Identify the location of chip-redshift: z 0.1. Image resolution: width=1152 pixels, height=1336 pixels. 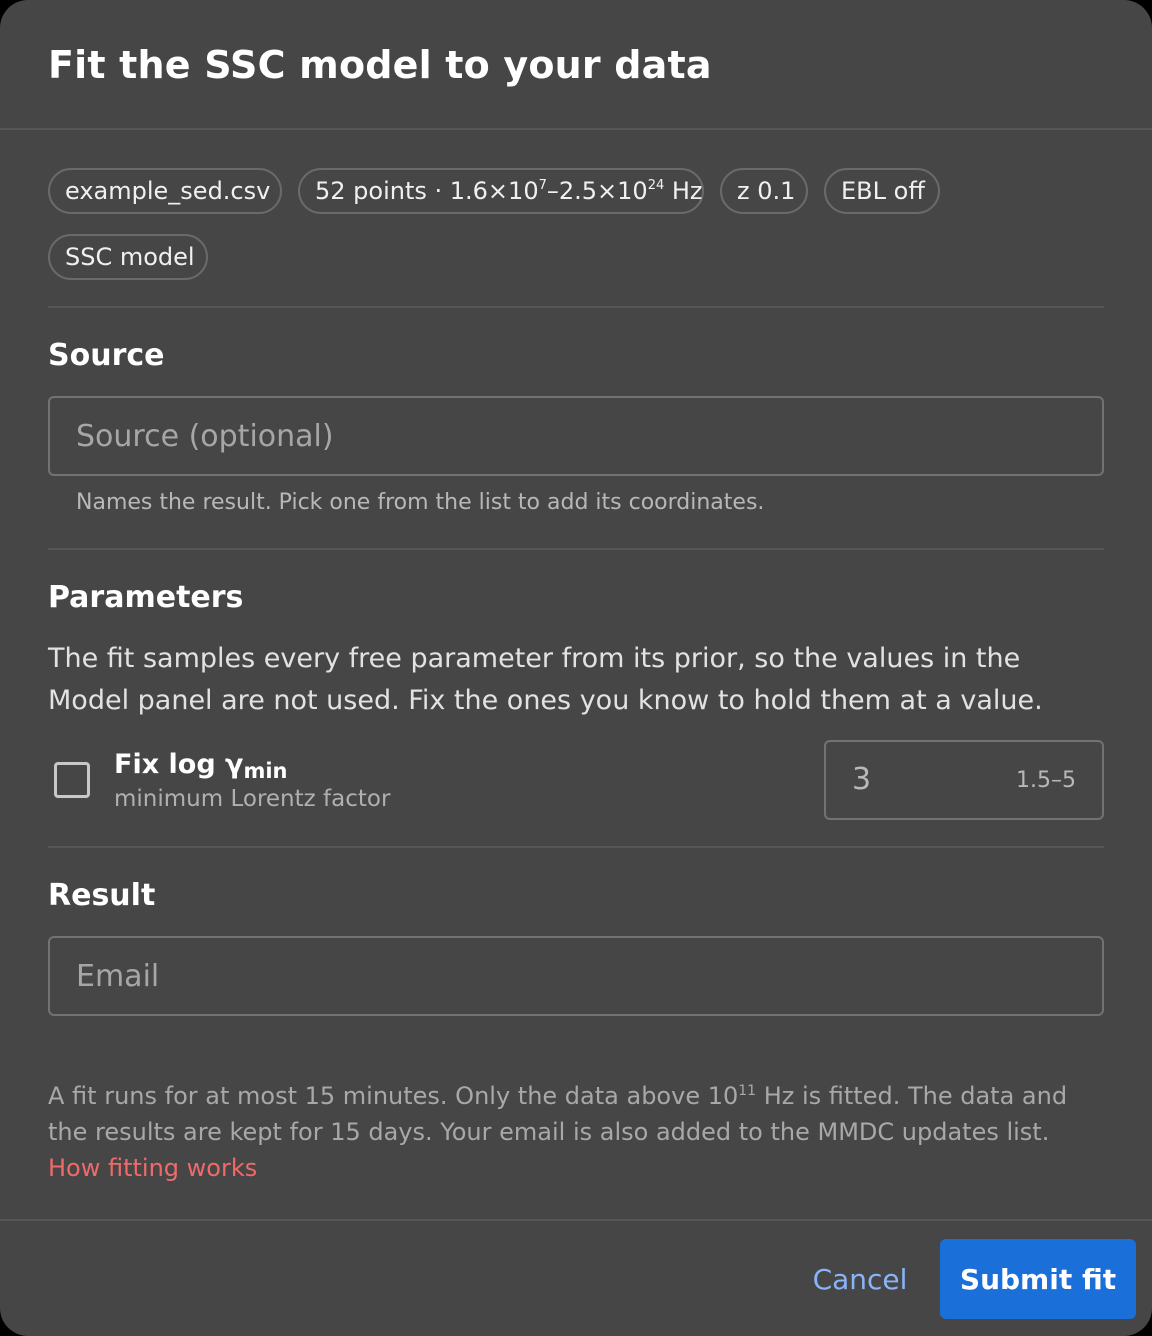
(764, 191).